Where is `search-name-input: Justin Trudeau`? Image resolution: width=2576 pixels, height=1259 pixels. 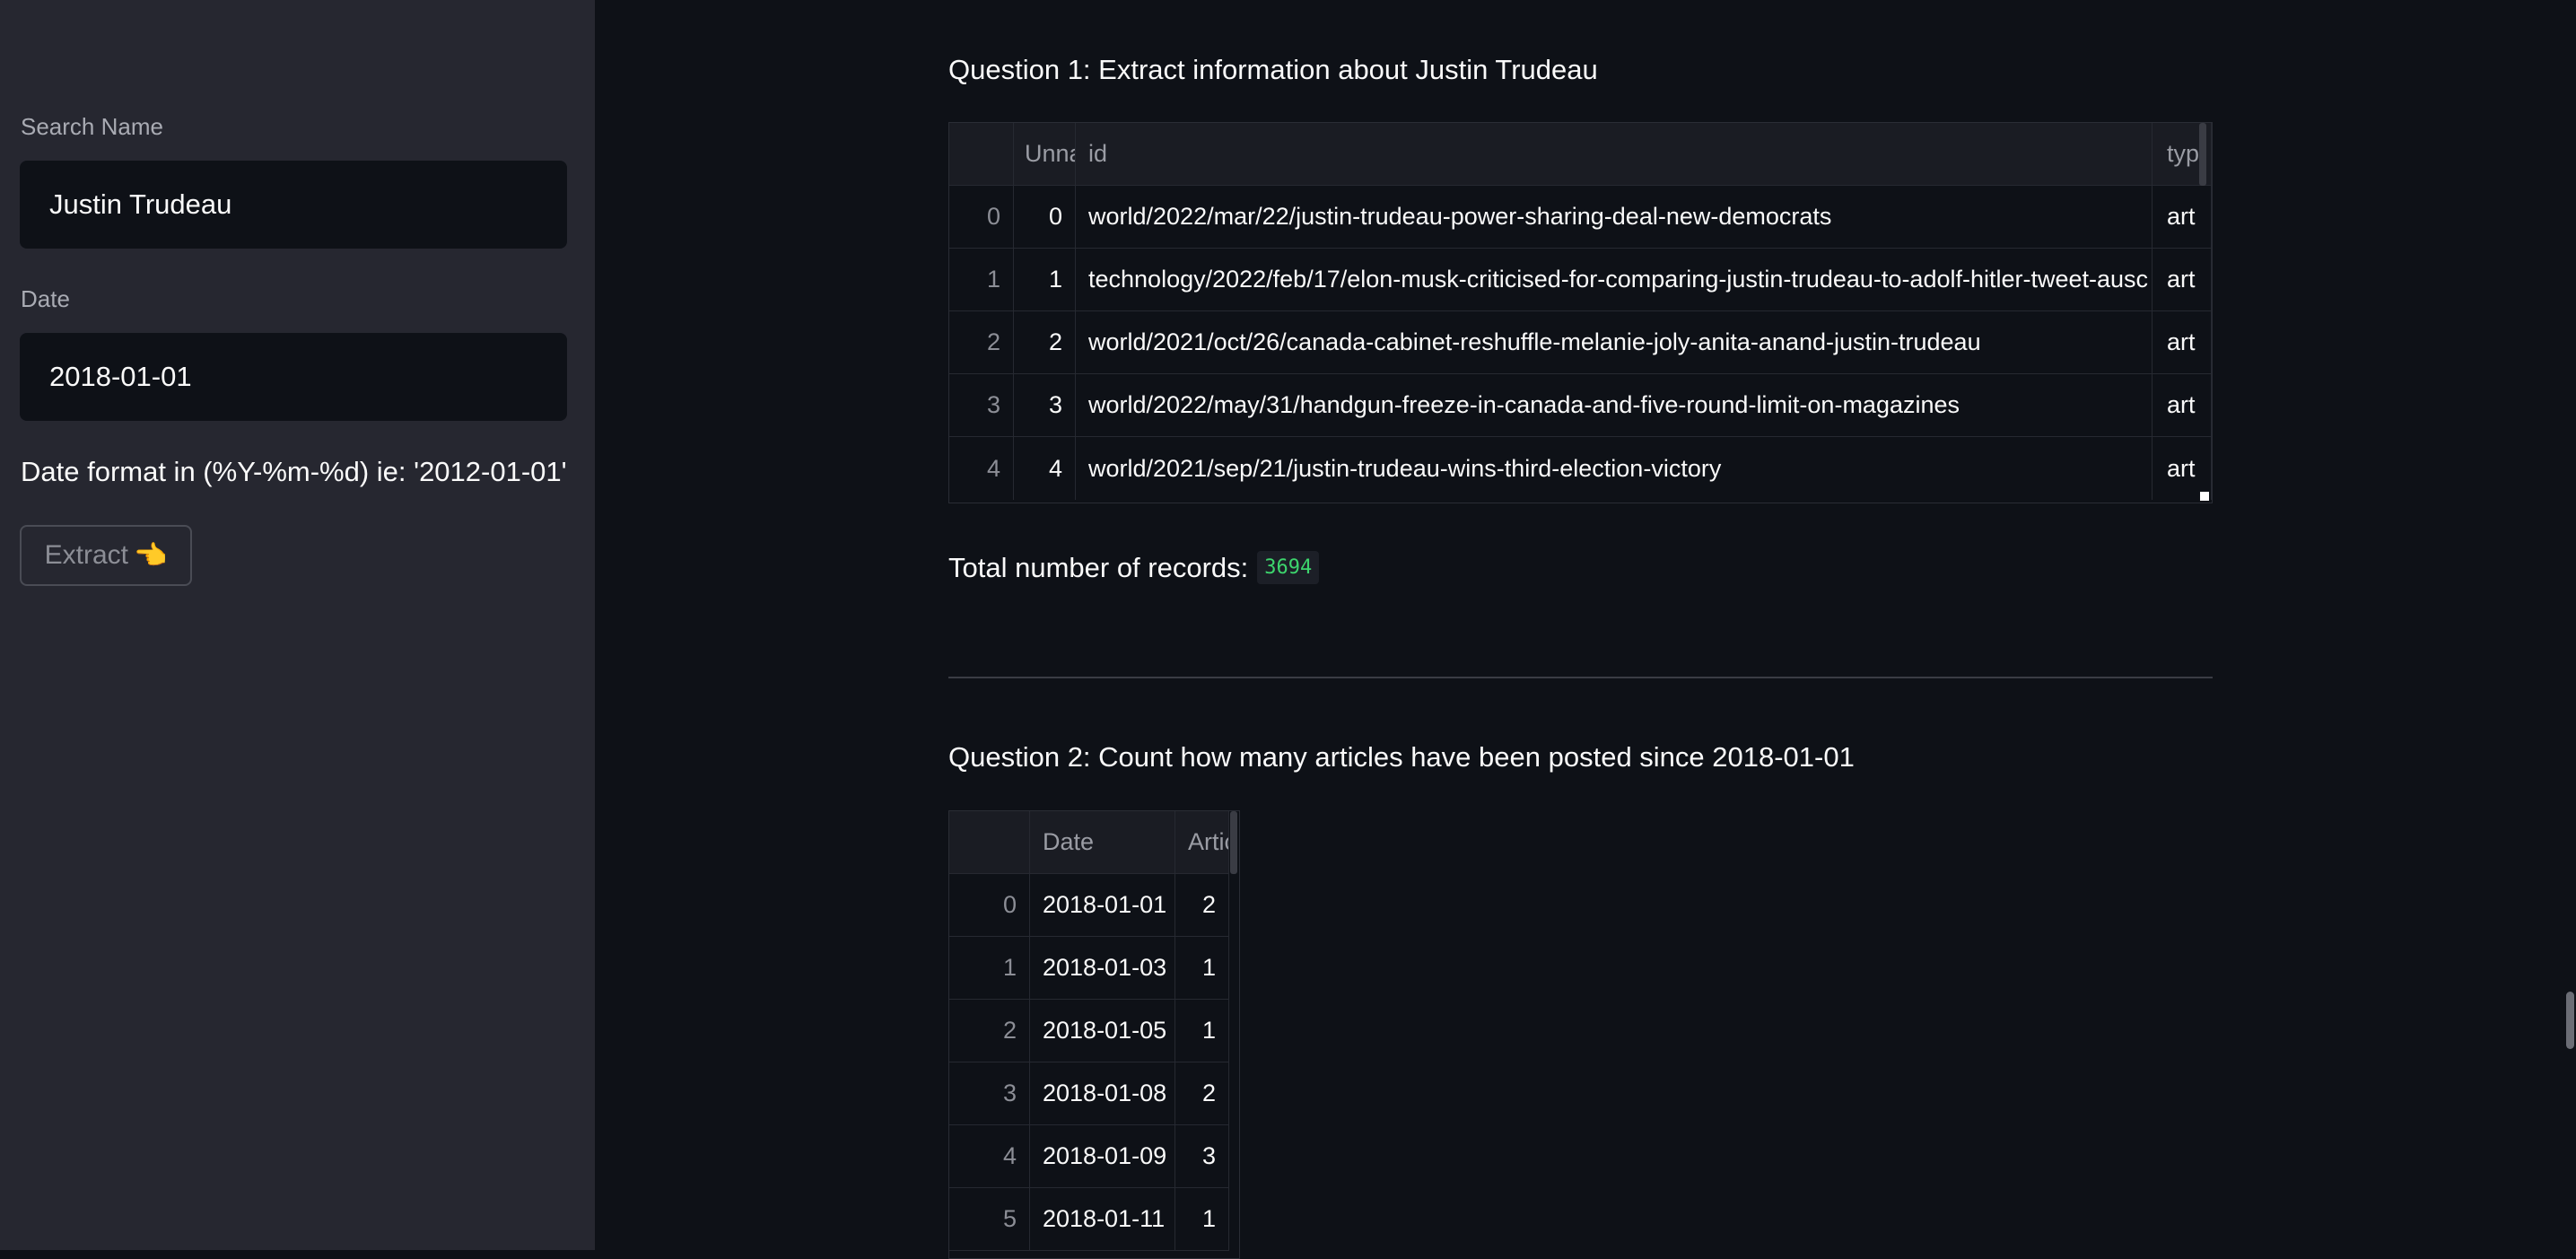
search-name-input: Justin Trudeau is located at coordinates (293, 205).